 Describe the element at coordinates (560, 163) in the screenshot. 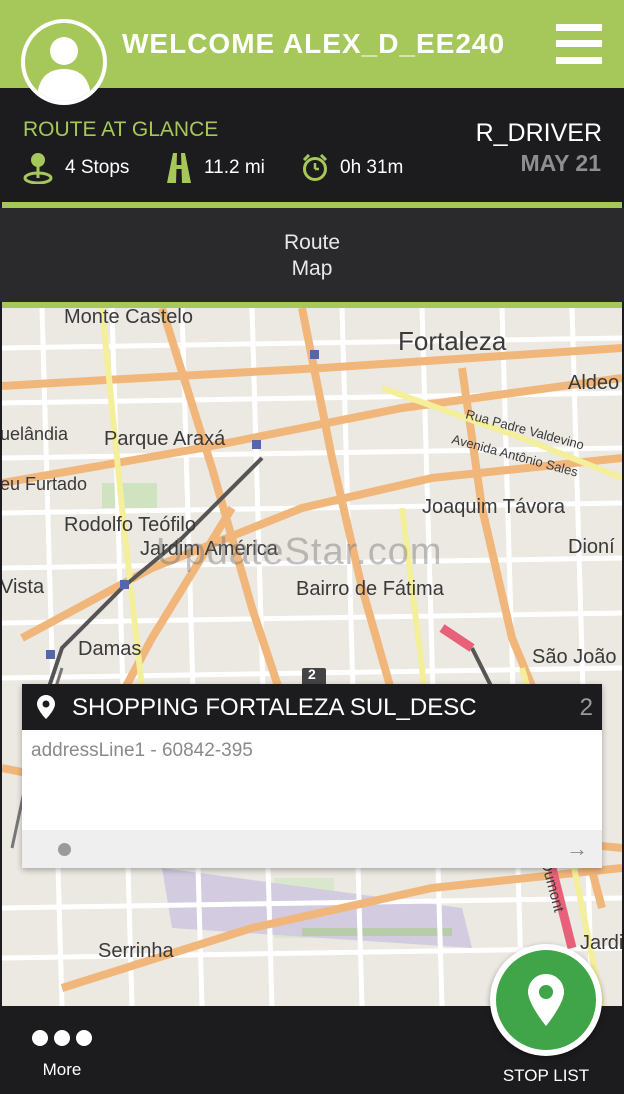

I see `route-date: MAY 21` at that location.